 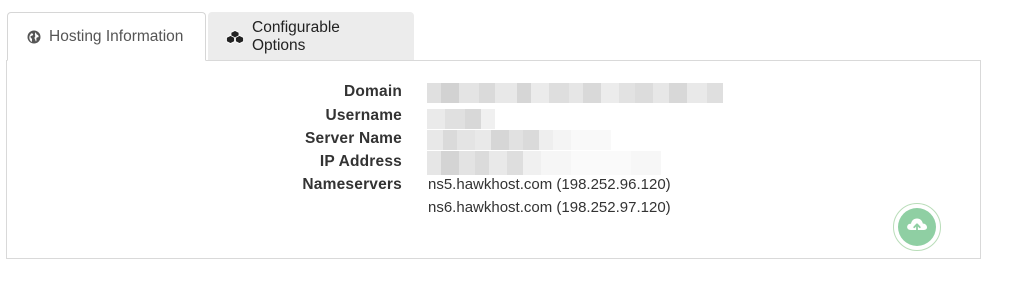 I want to click on nameserver-1: ns5.hawkhost.com (198.252.96.120), so click(x=549, y=184).